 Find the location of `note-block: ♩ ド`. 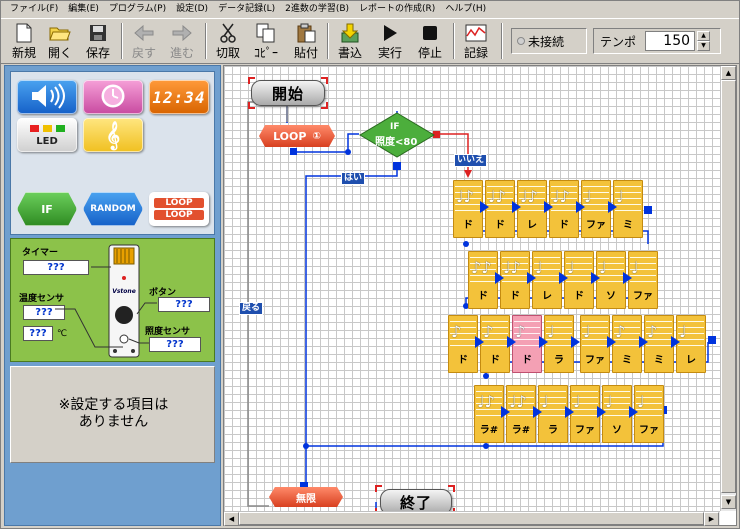

note-block: ♩ ド is located at coordinates (582, 280).